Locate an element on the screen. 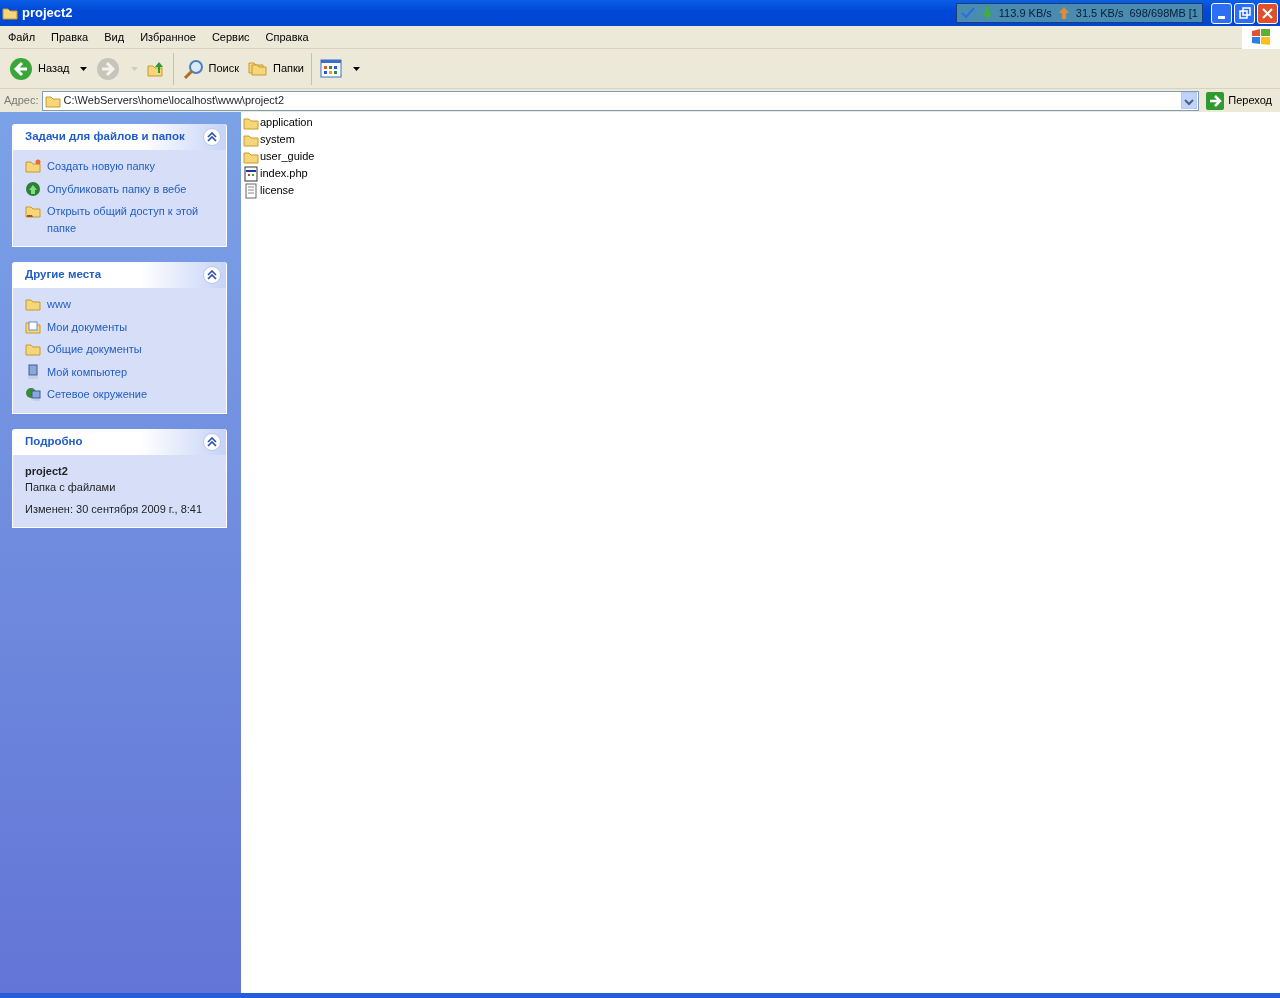 Image resolution: width=1280 pixels, height=998 pixels. sidebar-link: Создать новую папку is located at coordinates (121, 166).